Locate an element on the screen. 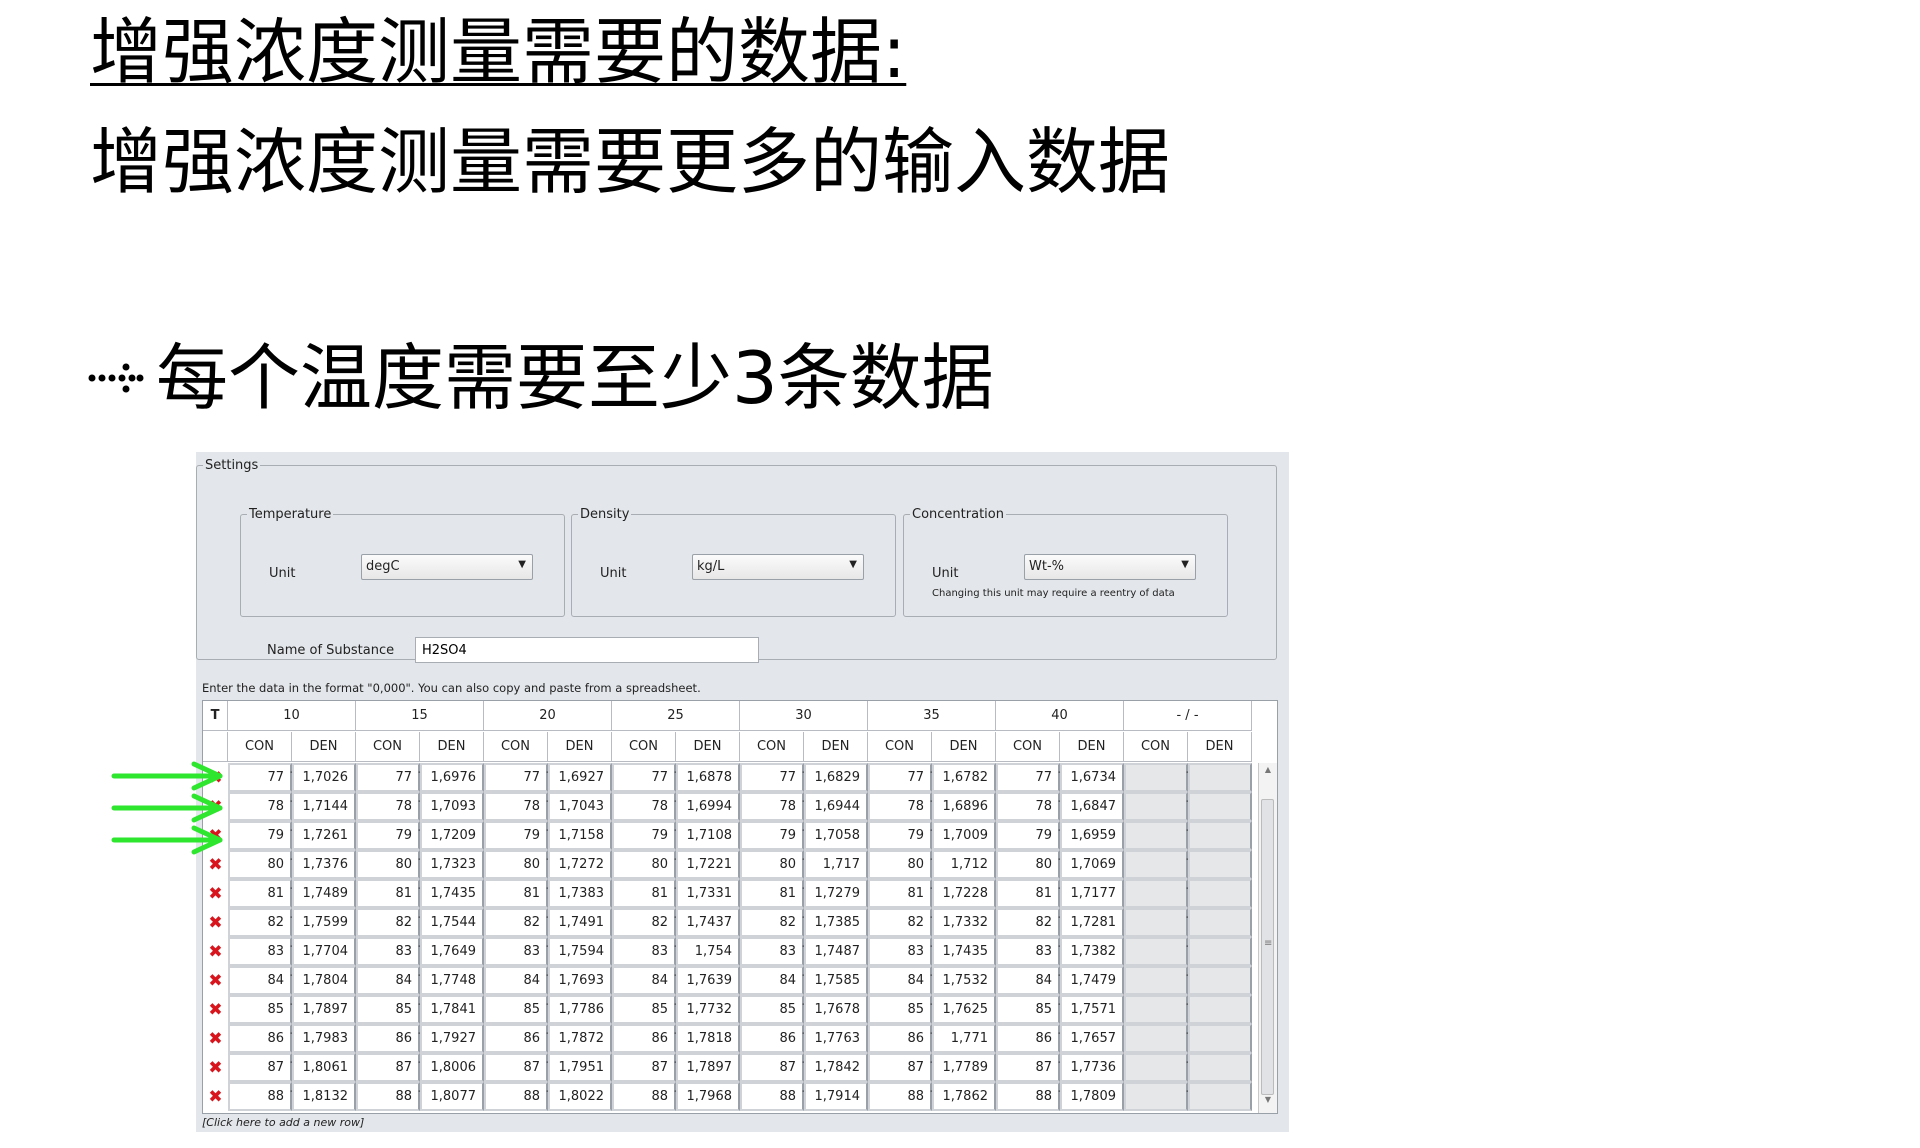 The width and height of the screenshot is (1920, 1148). den-cell: 1,7382 is located at coordinates (1092, 951).